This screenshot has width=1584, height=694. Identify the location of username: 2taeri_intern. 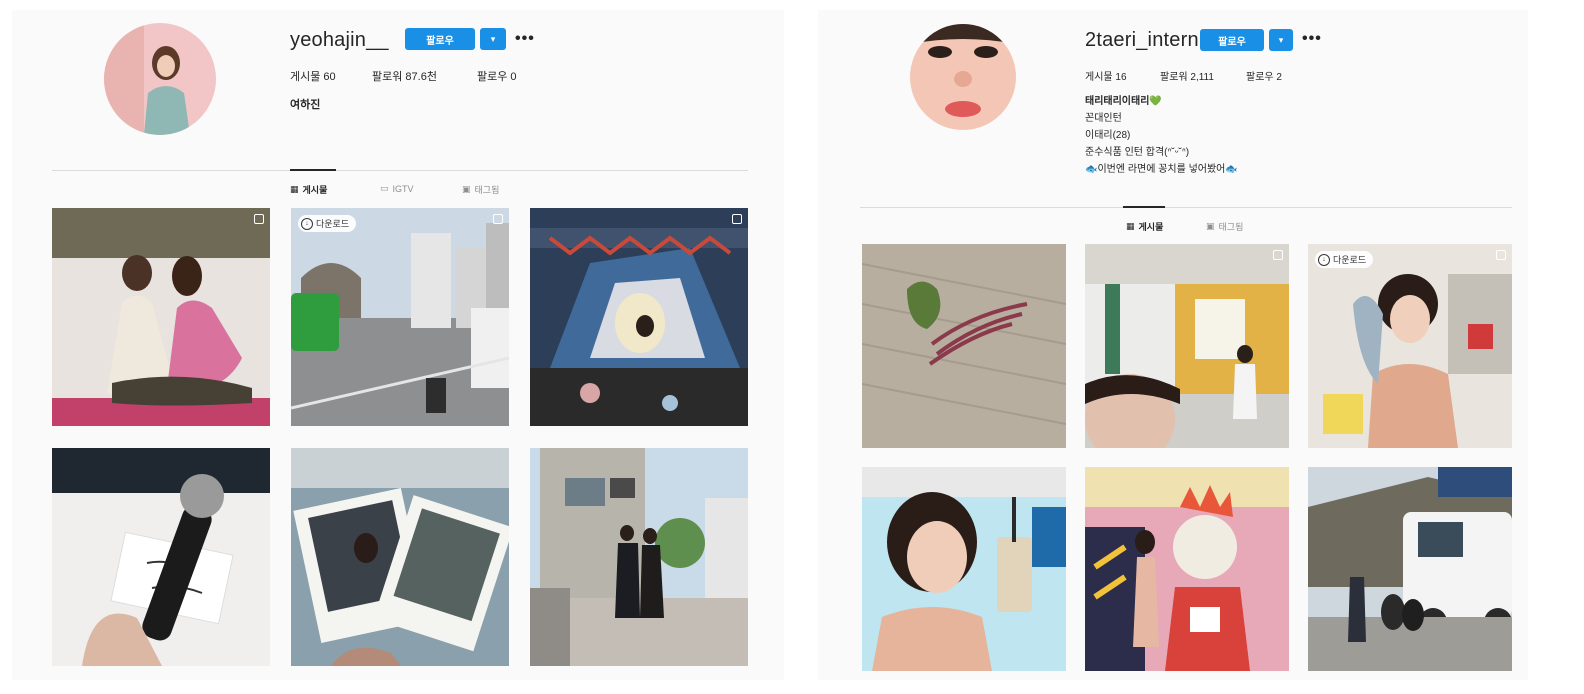
(1142, 40).